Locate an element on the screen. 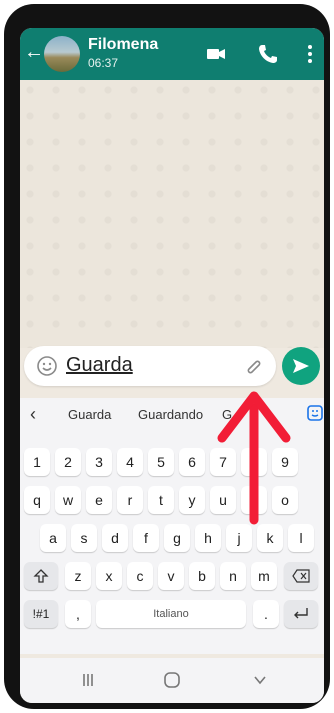 The image size is (334, 713). key-k: k is located at coordinates (270, 538).